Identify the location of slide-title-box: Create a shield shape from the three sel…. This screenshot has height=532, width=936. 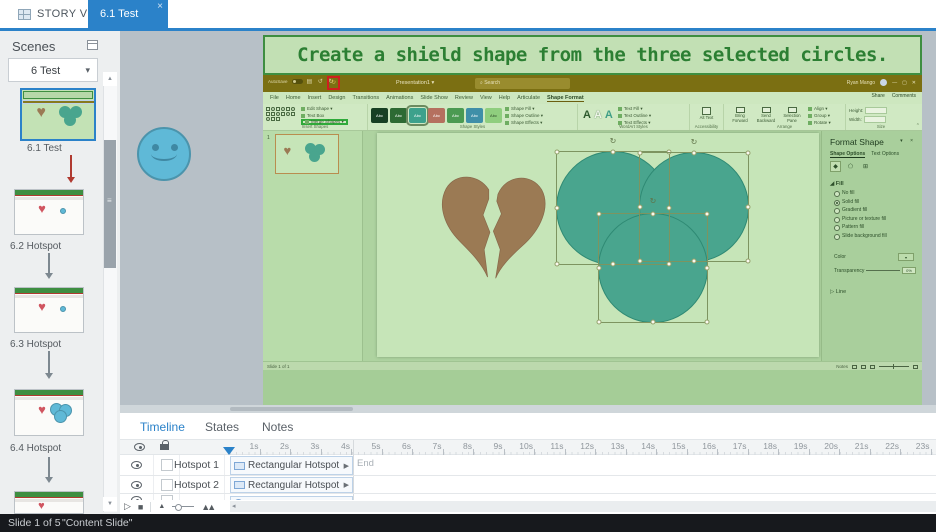
(592, 55).